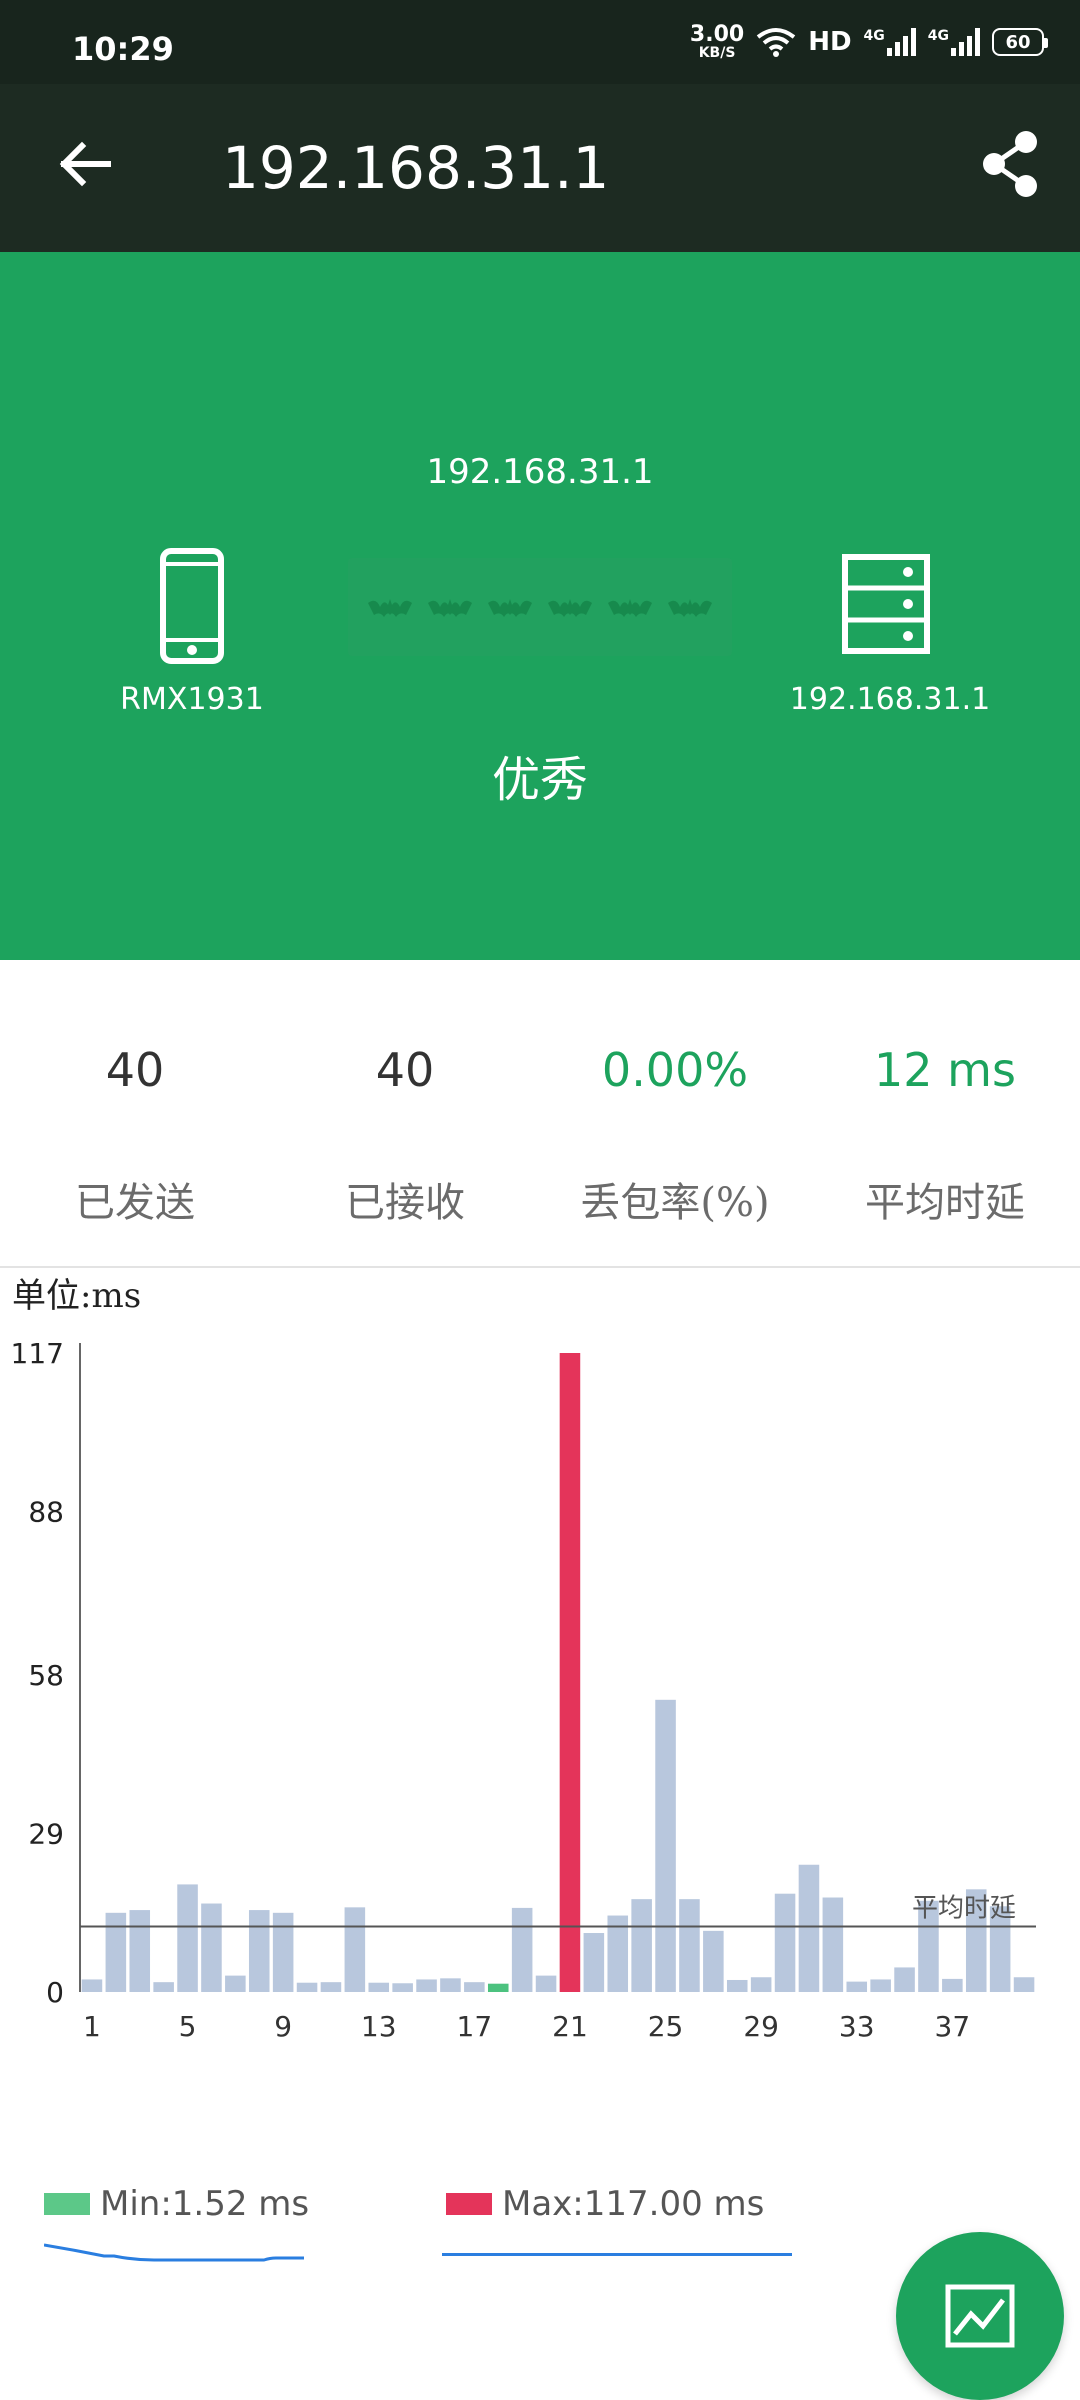 The image size is (1080, 2400). What do you see at coordinates (540, 42) in the screenshot?
I see `status-bar: 10:29 3.00 KB/S HD 4G 4G 60` at bounding box center [540, 42].